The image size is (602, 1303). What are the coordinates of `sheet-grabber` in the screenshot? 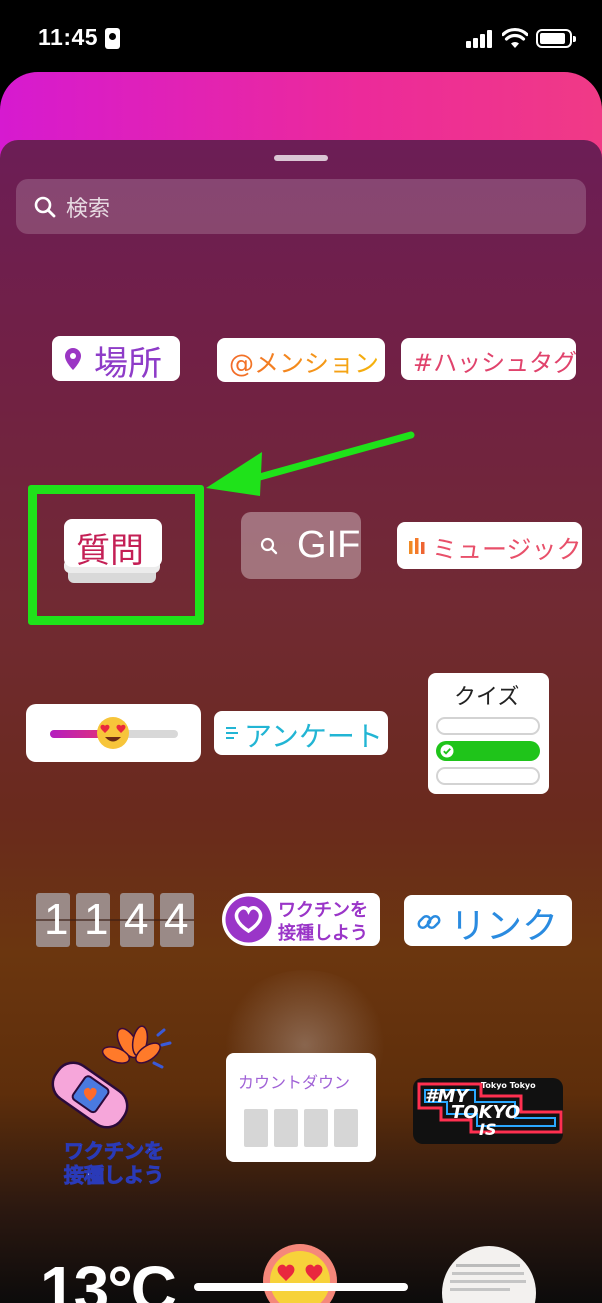 It's located at (301, 158).